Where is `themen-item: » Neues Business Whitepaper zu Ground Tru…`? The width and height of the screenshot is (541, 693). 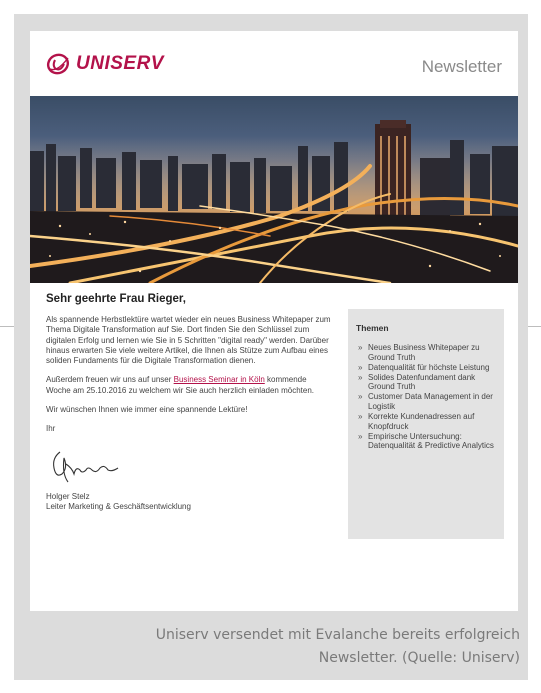 themen-item: » Neues Business Whitepaper zu Ground Tru… is located at coordinates (427, 352).